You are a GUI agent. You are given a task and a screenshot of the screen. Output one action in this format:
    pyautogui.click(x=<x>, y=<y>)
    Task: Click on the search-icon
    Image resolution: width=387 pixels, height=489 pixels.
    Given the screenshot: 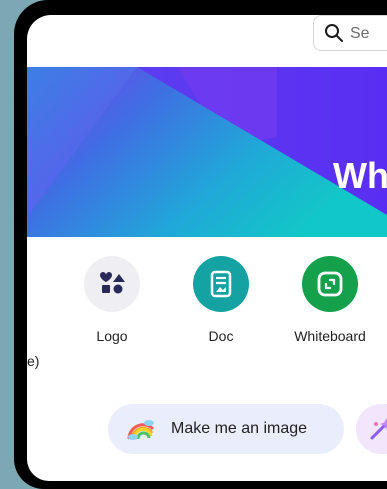 What is the action you would take?
    pyautogui.click(x=334, y=33)
    